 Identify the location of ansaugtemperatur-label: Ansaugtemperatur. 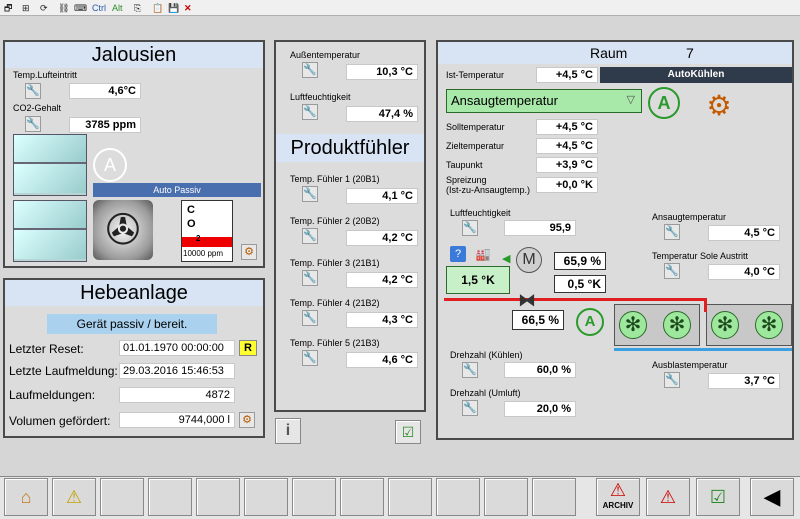
(689, 217).